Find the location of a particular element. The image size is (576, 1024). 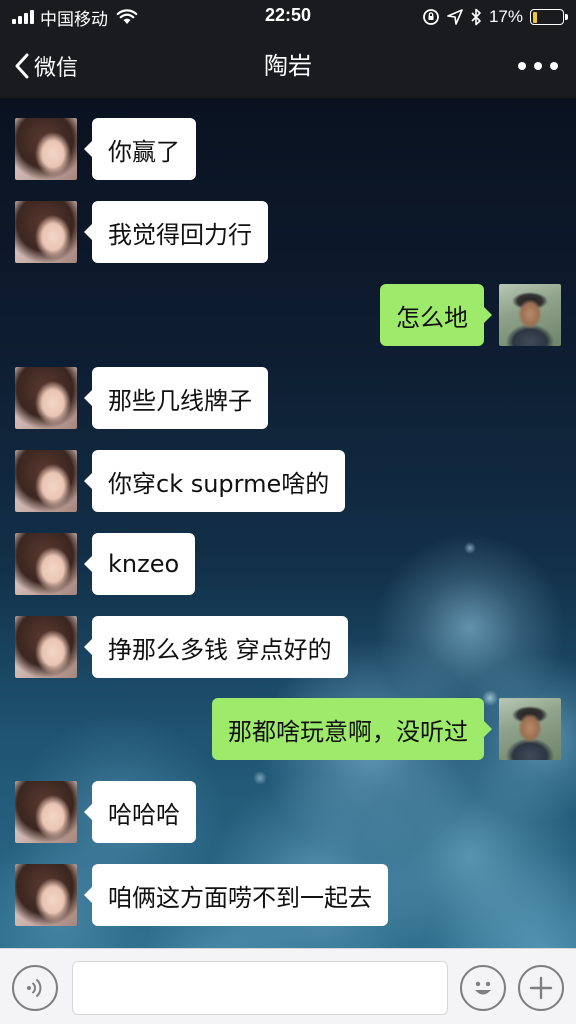

voice-button is located at coordinates (35, 988).